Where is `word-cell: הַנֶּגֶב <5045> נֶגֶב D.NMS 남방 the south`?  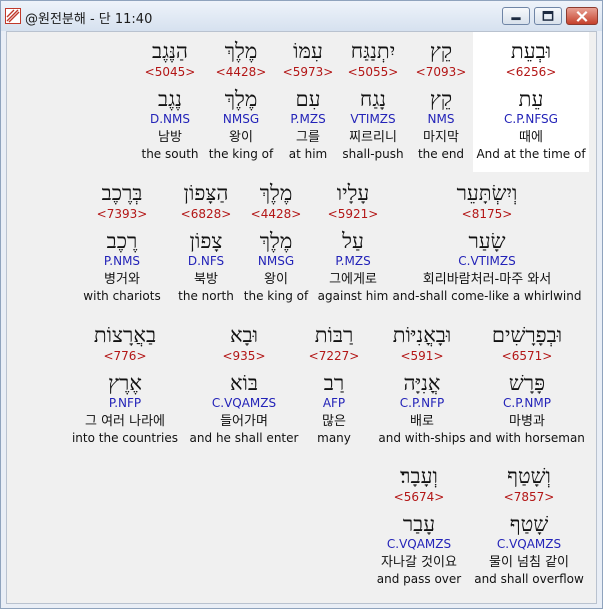
word-cell: הַנֶּגֶב <5045> נֶגֶב D.NMS 남방 the south is located at coordinates (170, 100).